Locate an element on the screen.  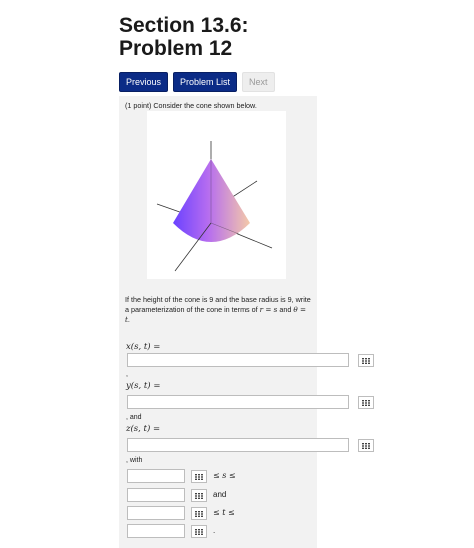
and-word: and is located at coordinates (285, 309).